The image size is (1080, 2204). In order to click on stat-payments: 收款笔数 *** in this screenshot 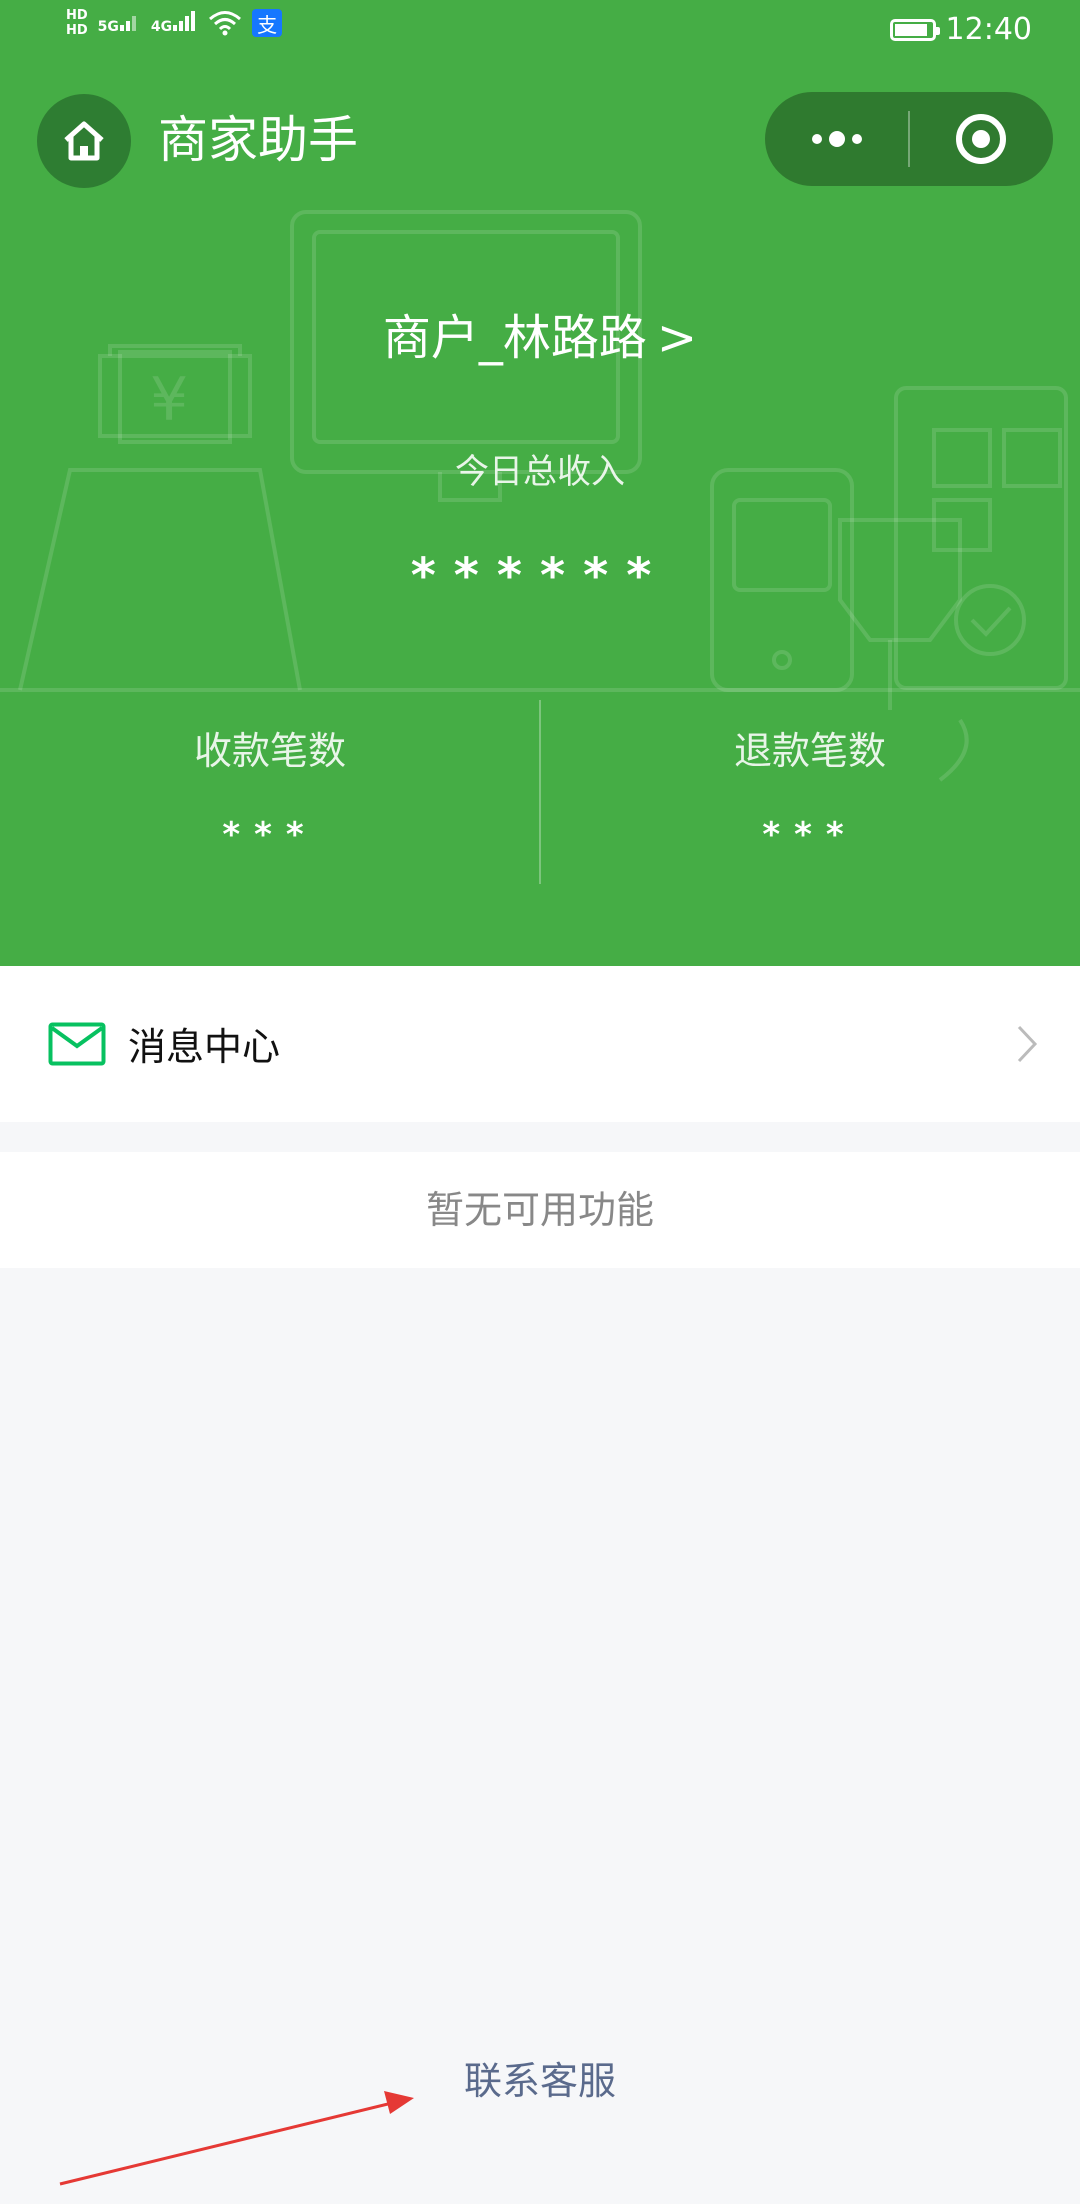, I will do `click(270, 795)`.